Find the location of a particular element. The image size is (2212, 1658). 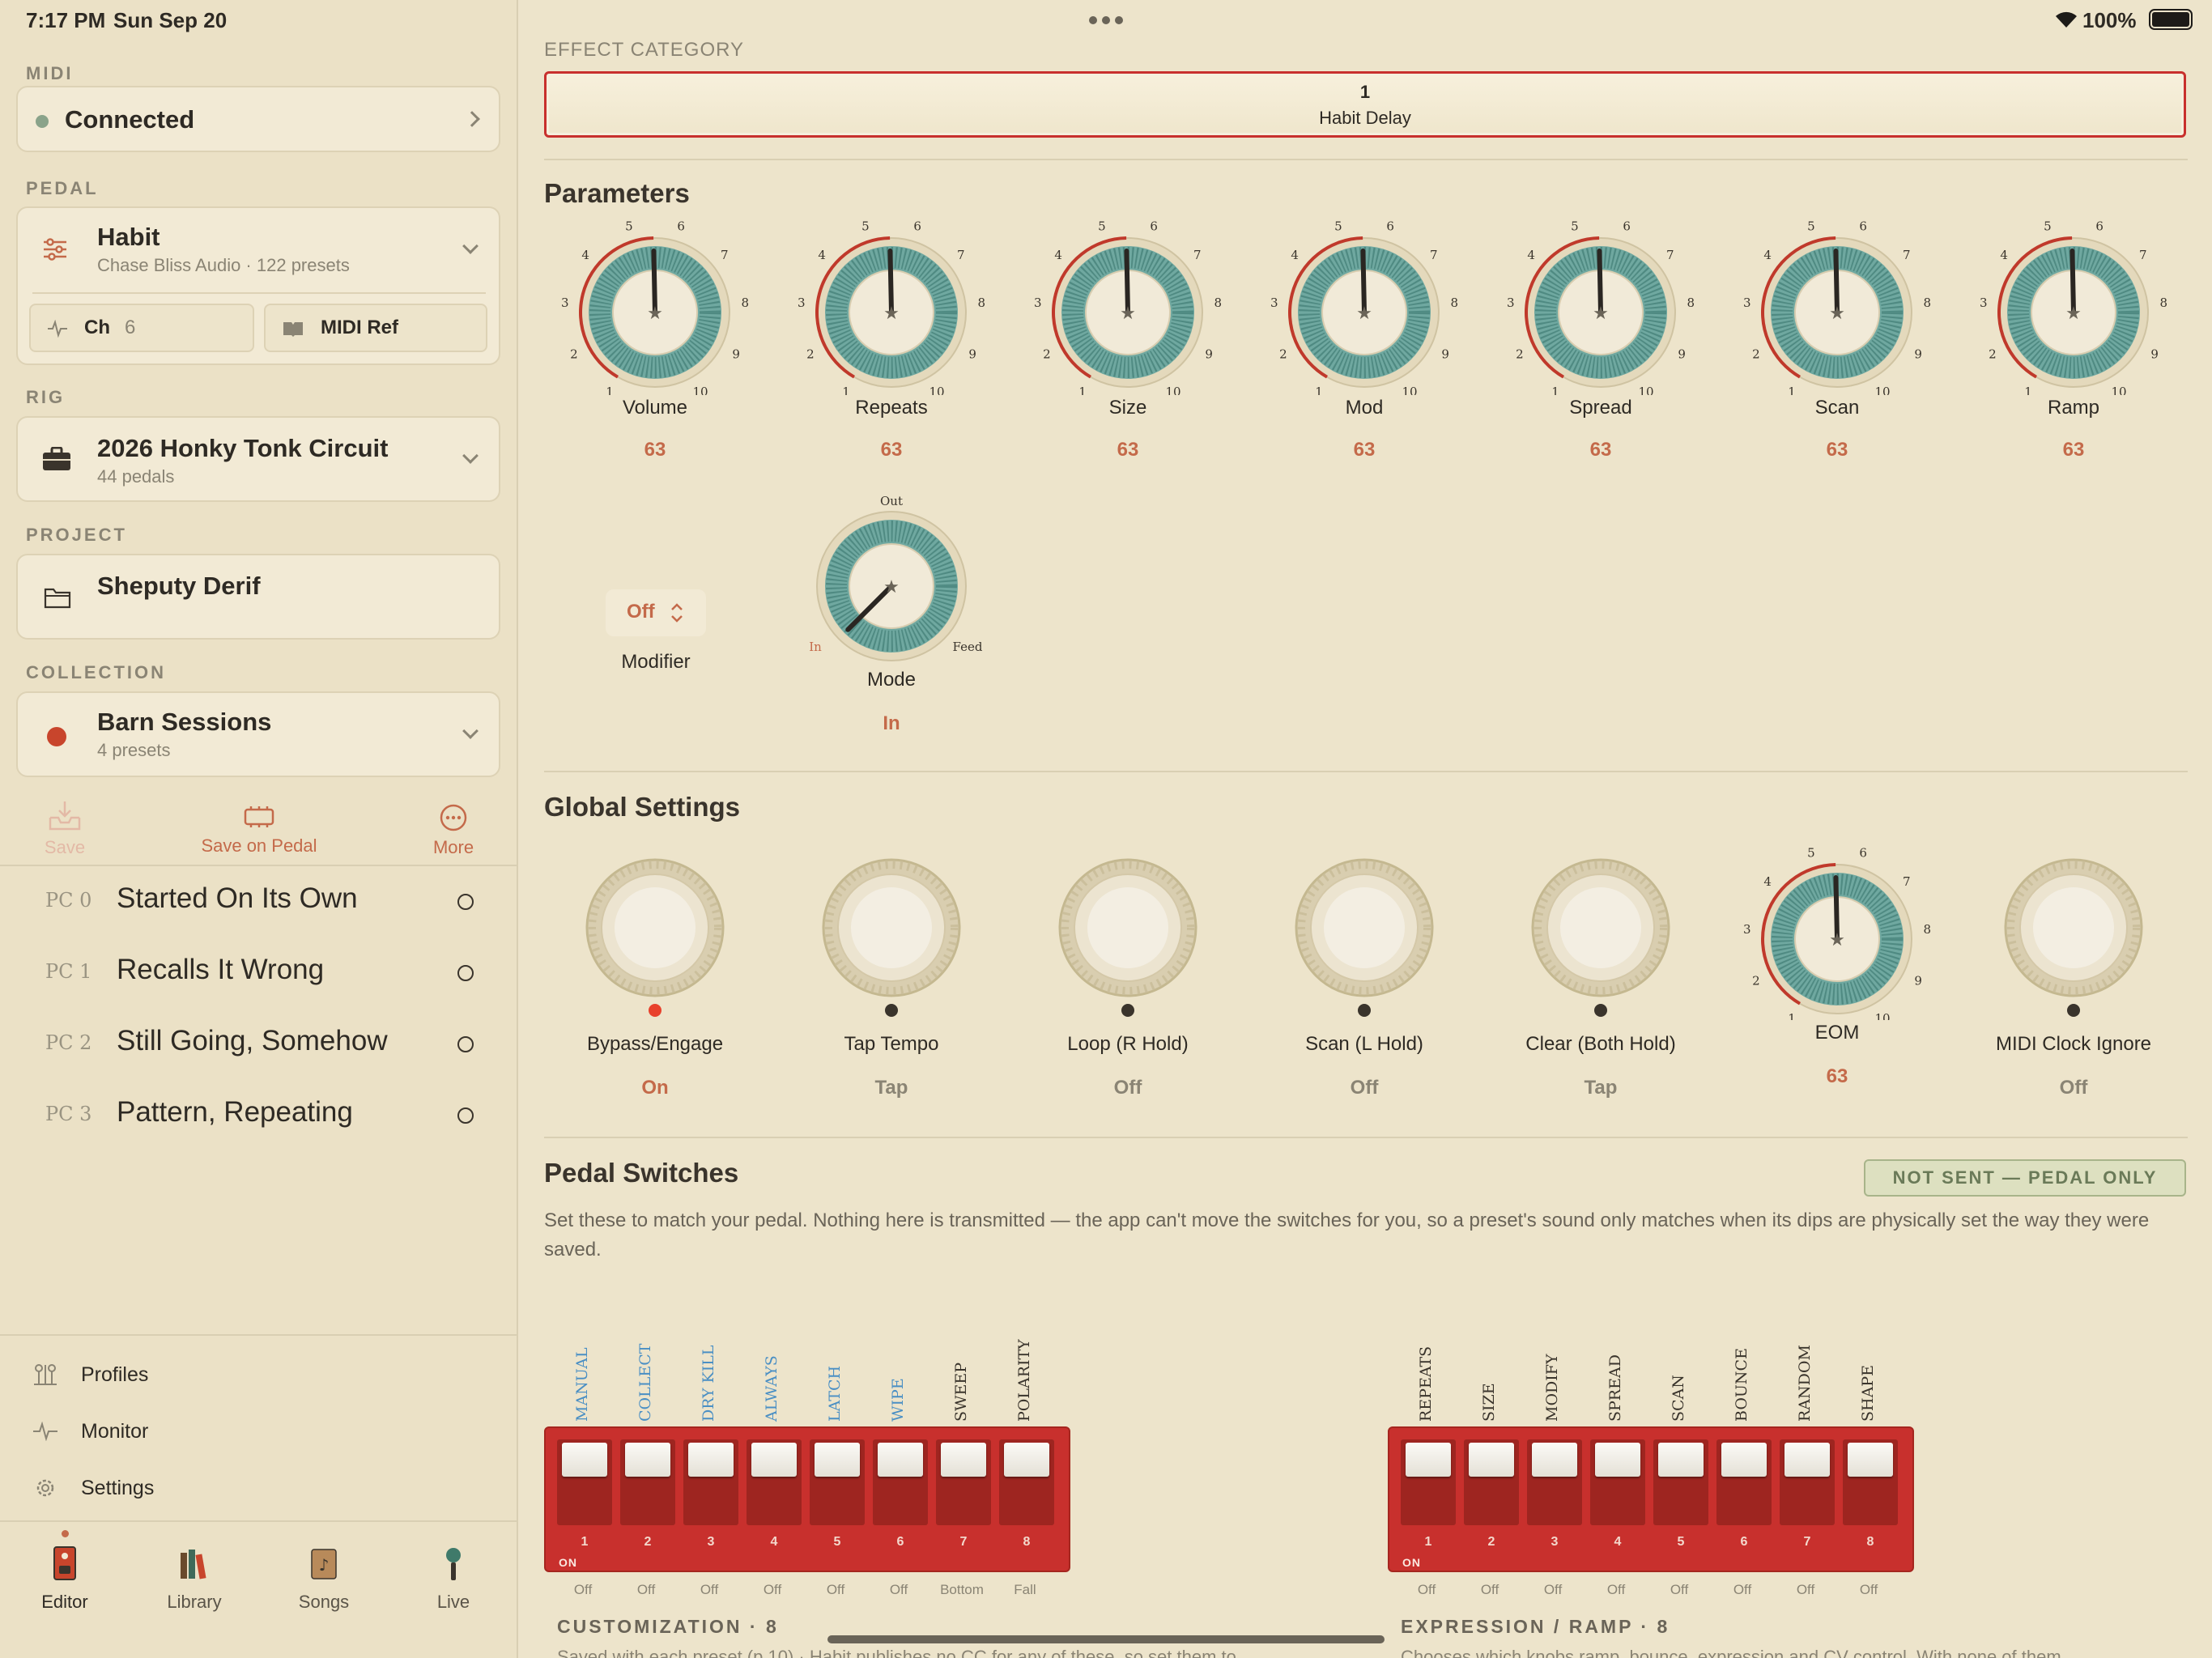

channel-value: 6 is located at coordinates (131, 327).